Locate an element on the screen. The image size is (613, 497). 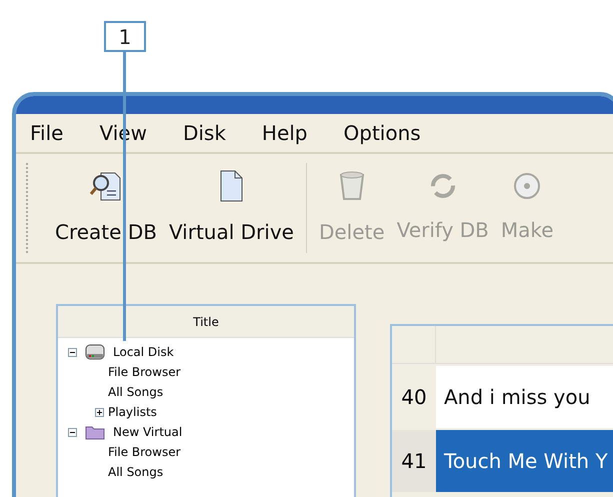
row-number: 40 is located at coordinates (414, 397).